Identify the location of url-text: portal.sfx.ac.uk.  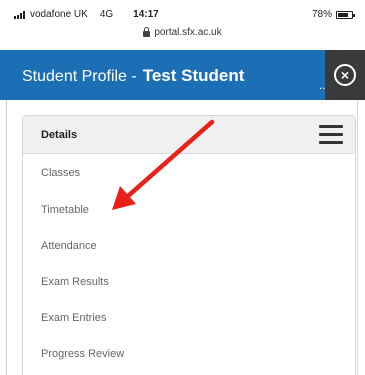
(188, 32).